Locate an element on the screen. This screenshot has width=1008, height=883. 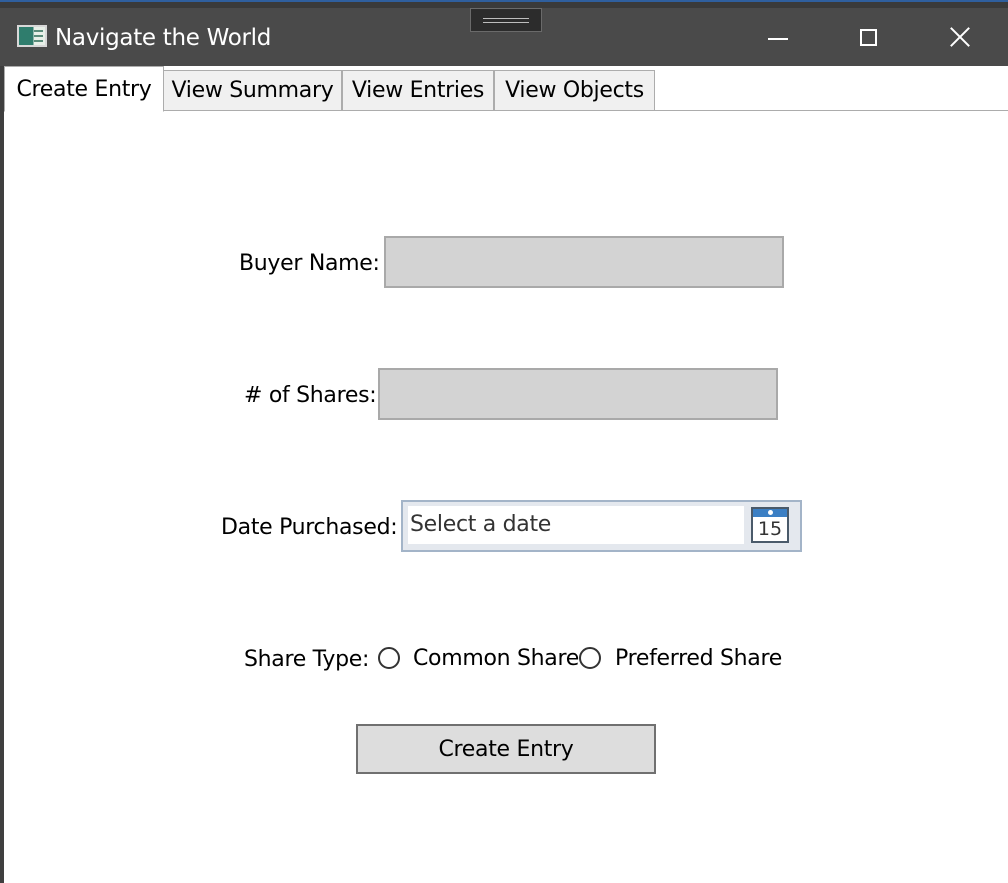
maximize-button is located at coordinates (868, 37).